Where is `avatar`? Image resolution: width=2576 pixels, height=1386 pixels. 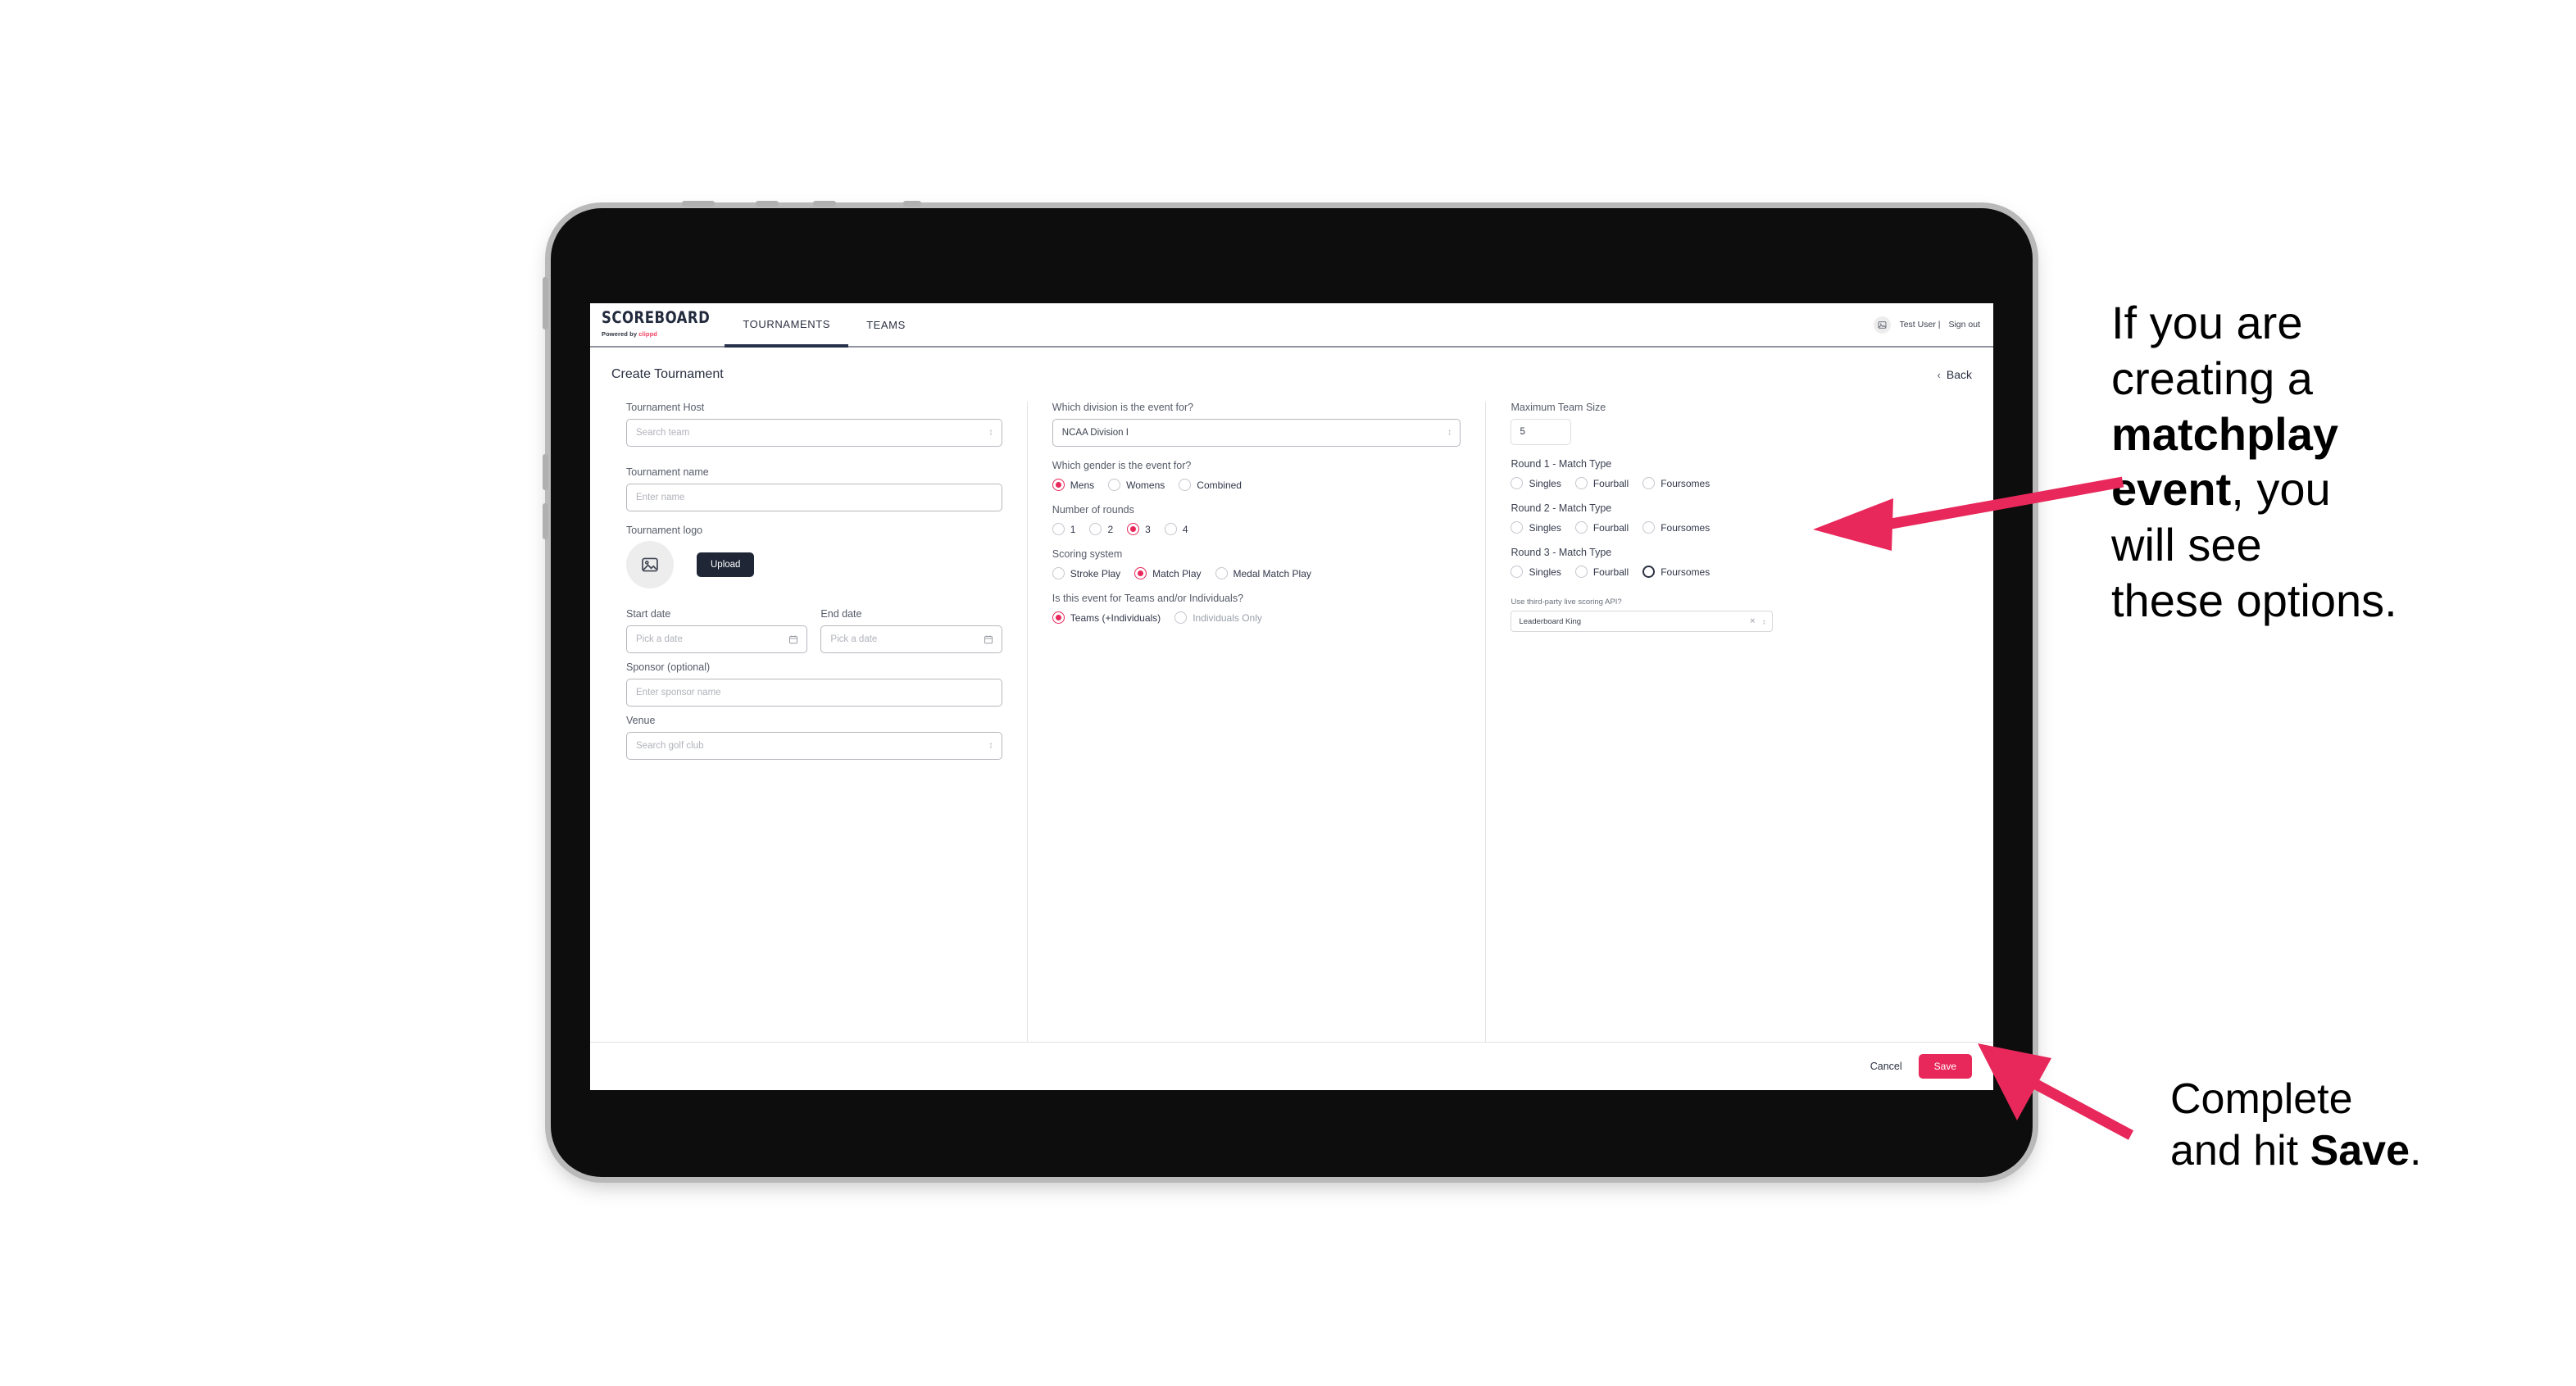 avatar is located at coordinates (1883, 325).